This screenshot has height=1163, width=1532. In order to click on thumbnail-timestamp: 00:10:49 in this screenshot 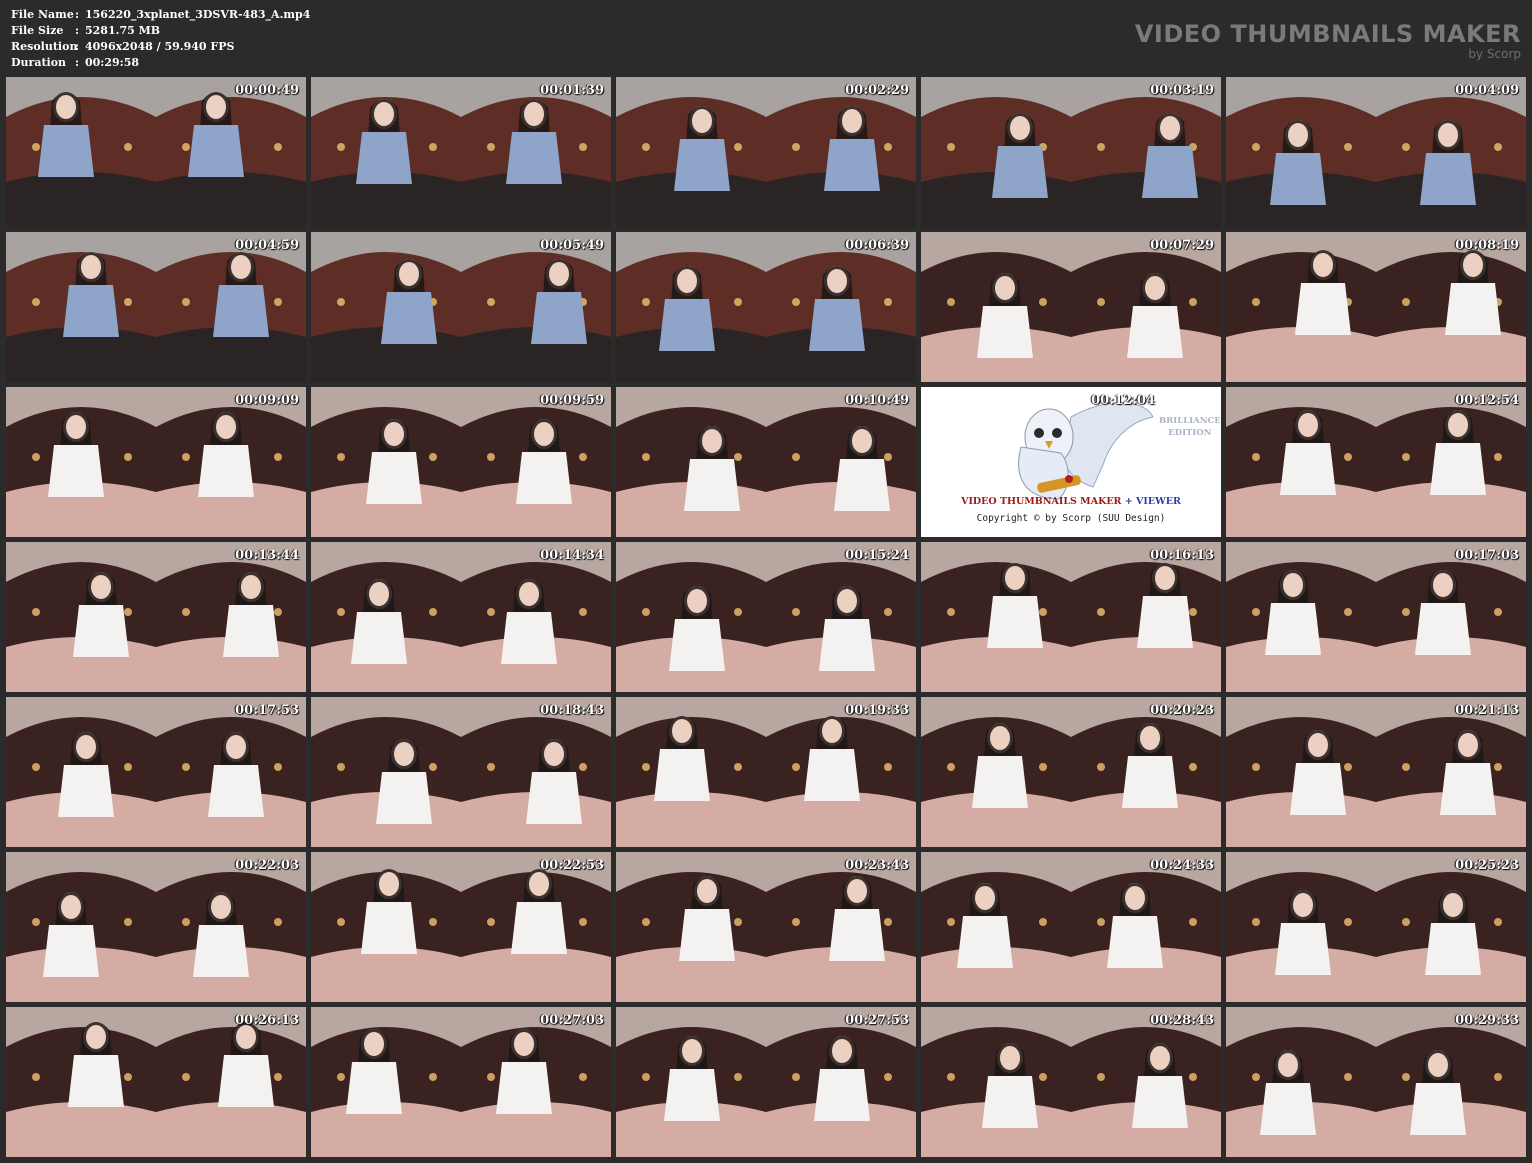, I will do `click(877, 400)`.